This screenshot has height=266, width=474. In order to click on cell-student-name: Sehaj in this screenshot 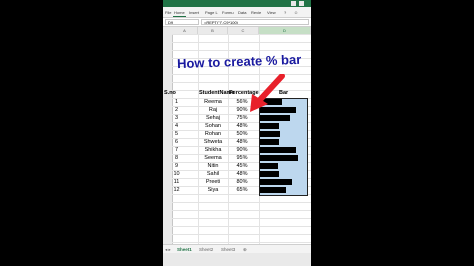, I will do `click(213, 118)`.